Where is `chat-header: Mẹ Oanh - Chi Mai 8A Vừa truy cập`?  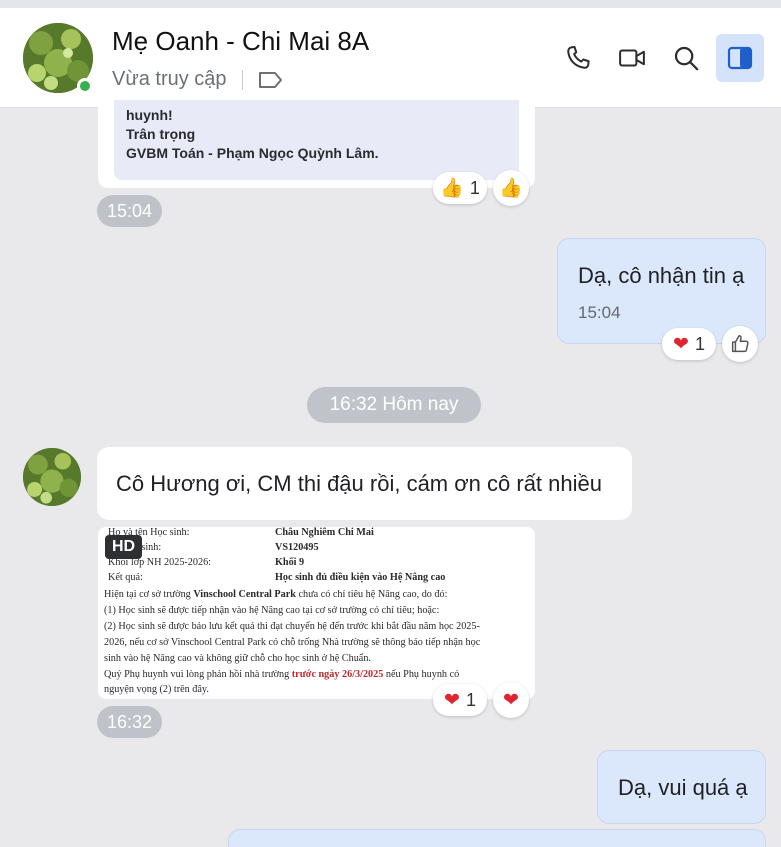
chat-header: Mẹ Oanh - Chi Mai 8A Vừa truy cập is located at coordinates (390, 58).